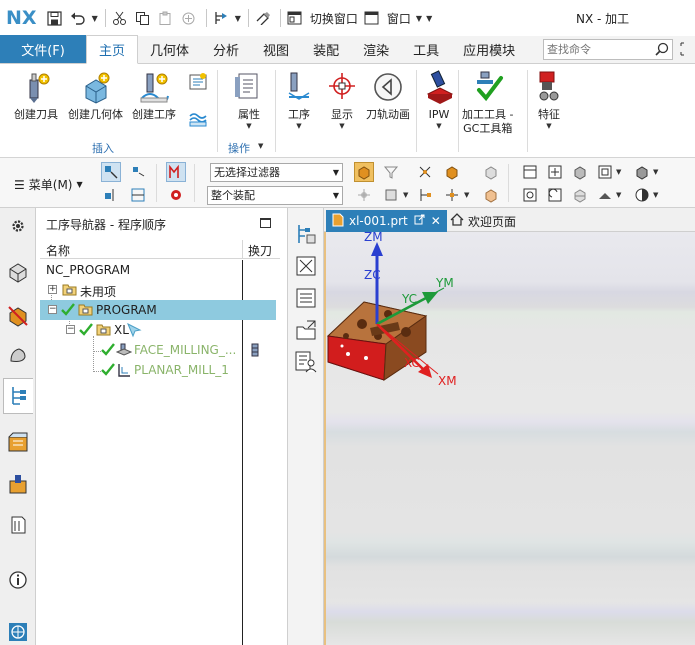 Image resolution: width=695 pixels, height=645 pixels. Describe the element at coordinates (438, 126) in the screenshot. I see `ipw-dropdown-icon: ▼` at that location.